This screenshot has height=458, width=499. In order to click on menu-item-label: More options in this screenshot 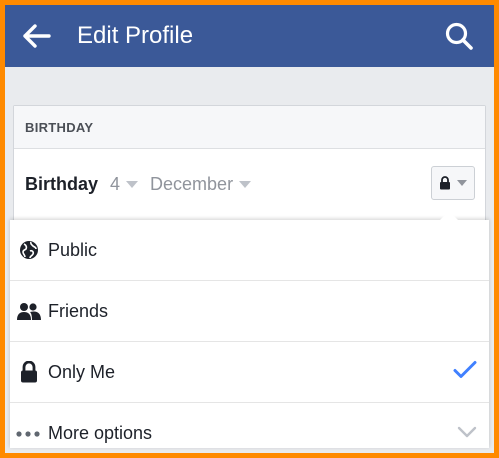, I will do `click(100, 433)`.